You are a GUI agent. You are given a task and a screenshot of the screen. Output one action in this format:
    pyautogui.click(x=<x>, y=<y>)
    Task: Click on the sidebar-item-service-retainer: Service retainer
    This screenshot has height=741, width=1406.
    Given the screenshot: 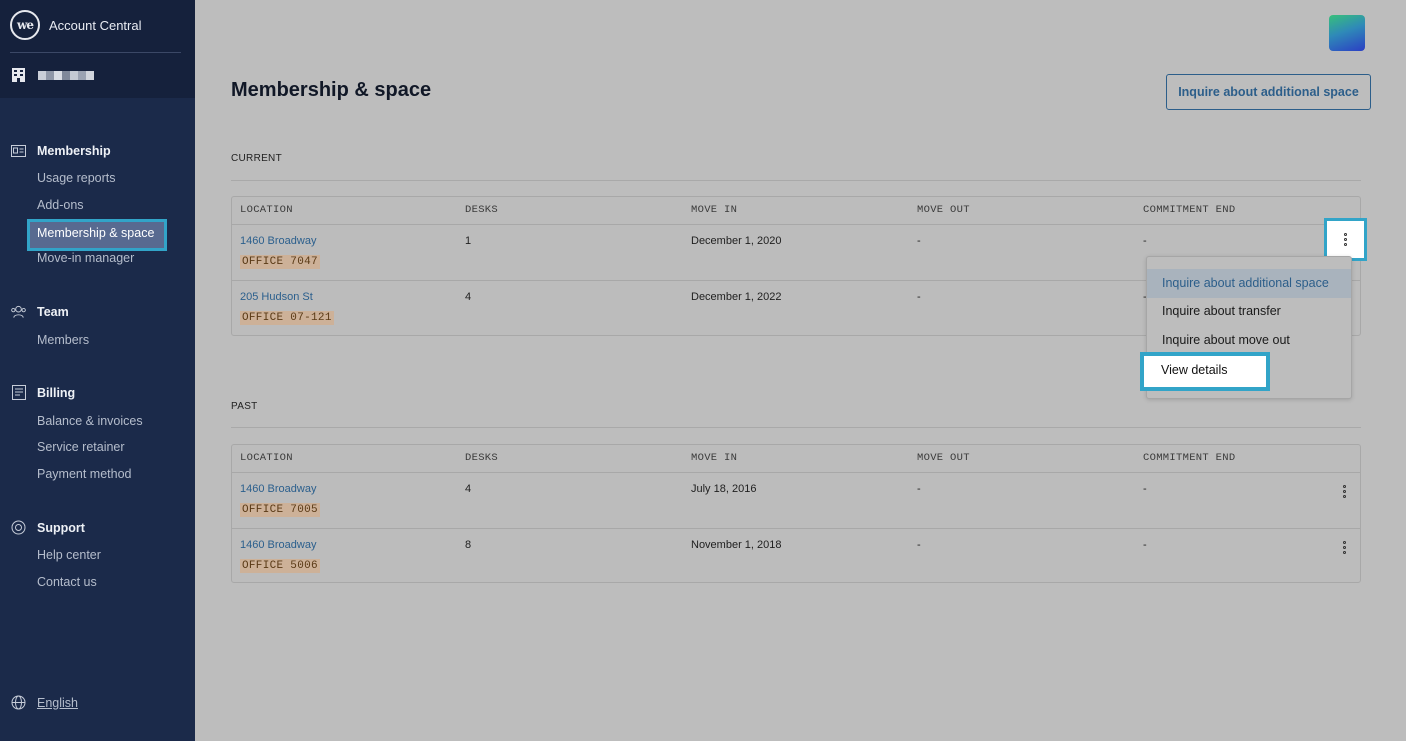 What is the action you would take?
    pyautogui.click(x=81, y=447)
    